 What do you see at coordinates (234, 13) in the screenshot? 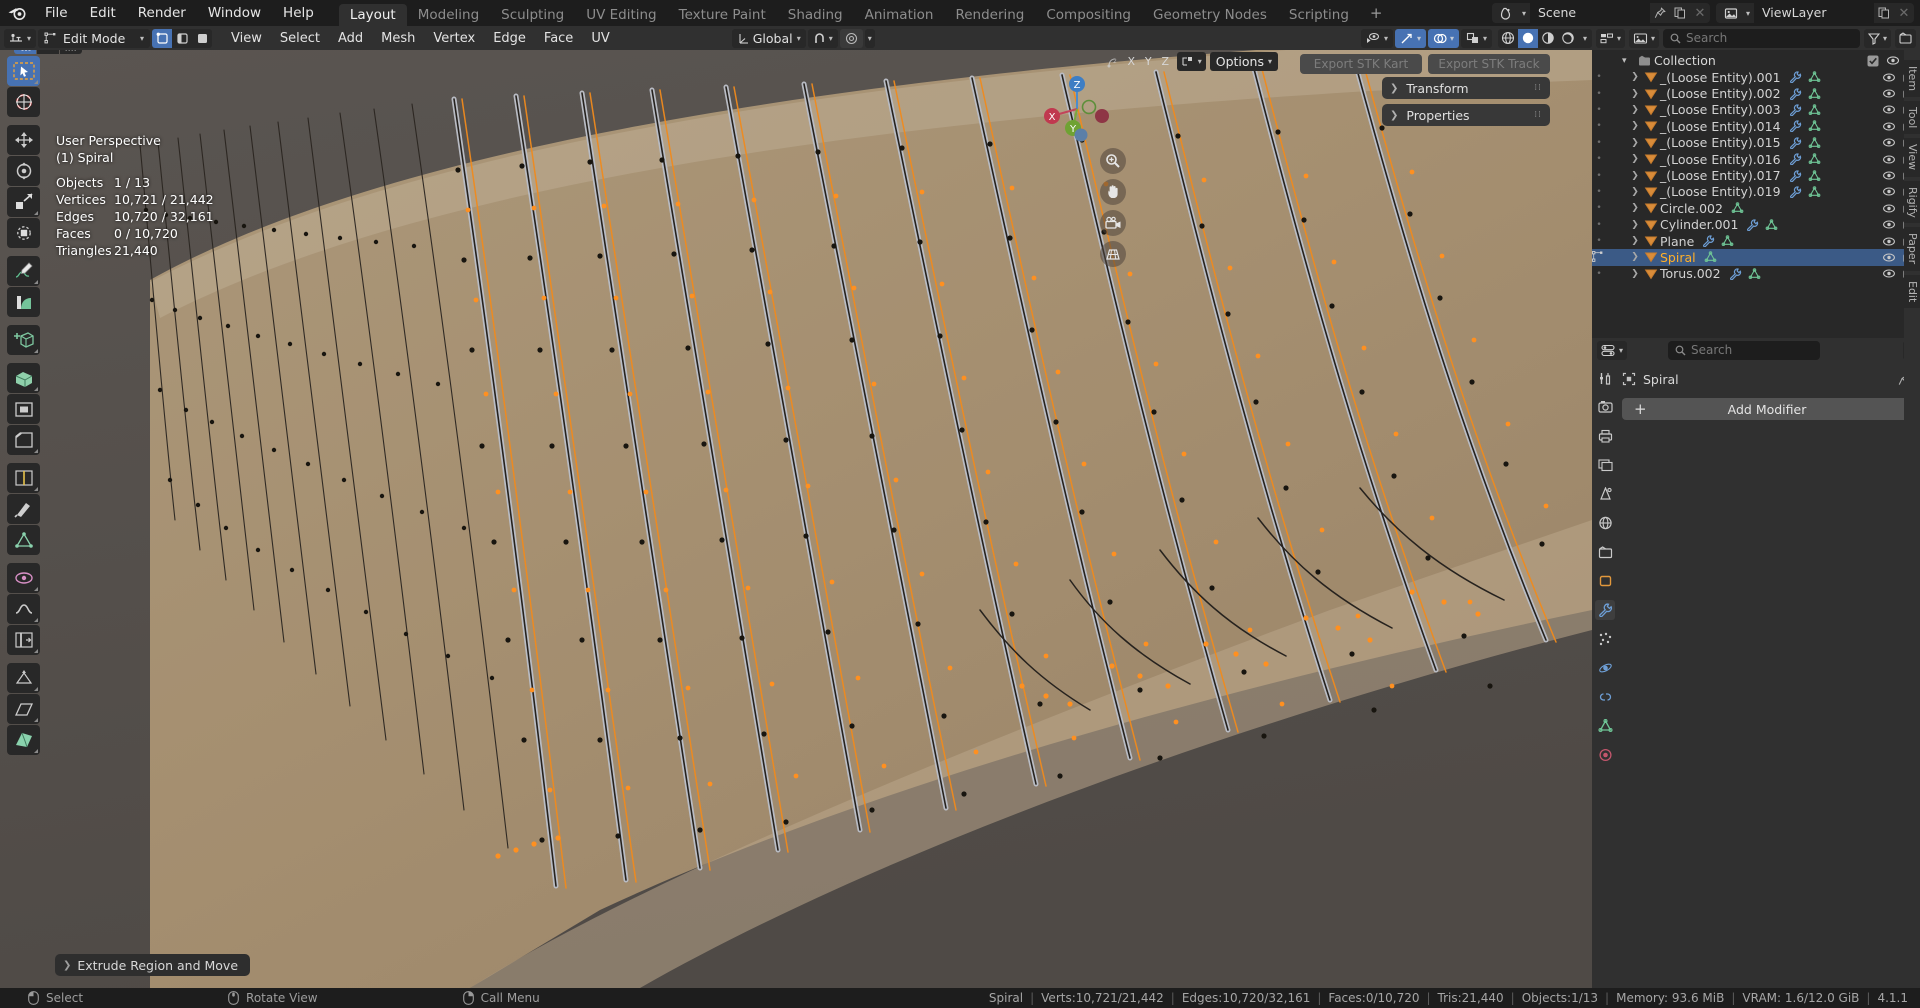
I see `menu-window: Window` at bounding box center [234, 13].